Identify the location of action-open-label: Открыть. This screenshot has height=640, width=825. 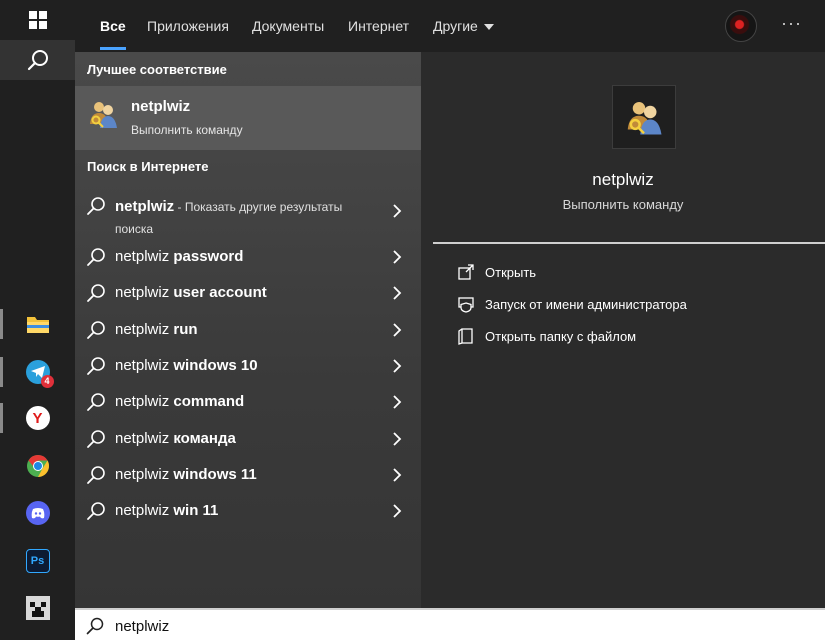
(511, 272).